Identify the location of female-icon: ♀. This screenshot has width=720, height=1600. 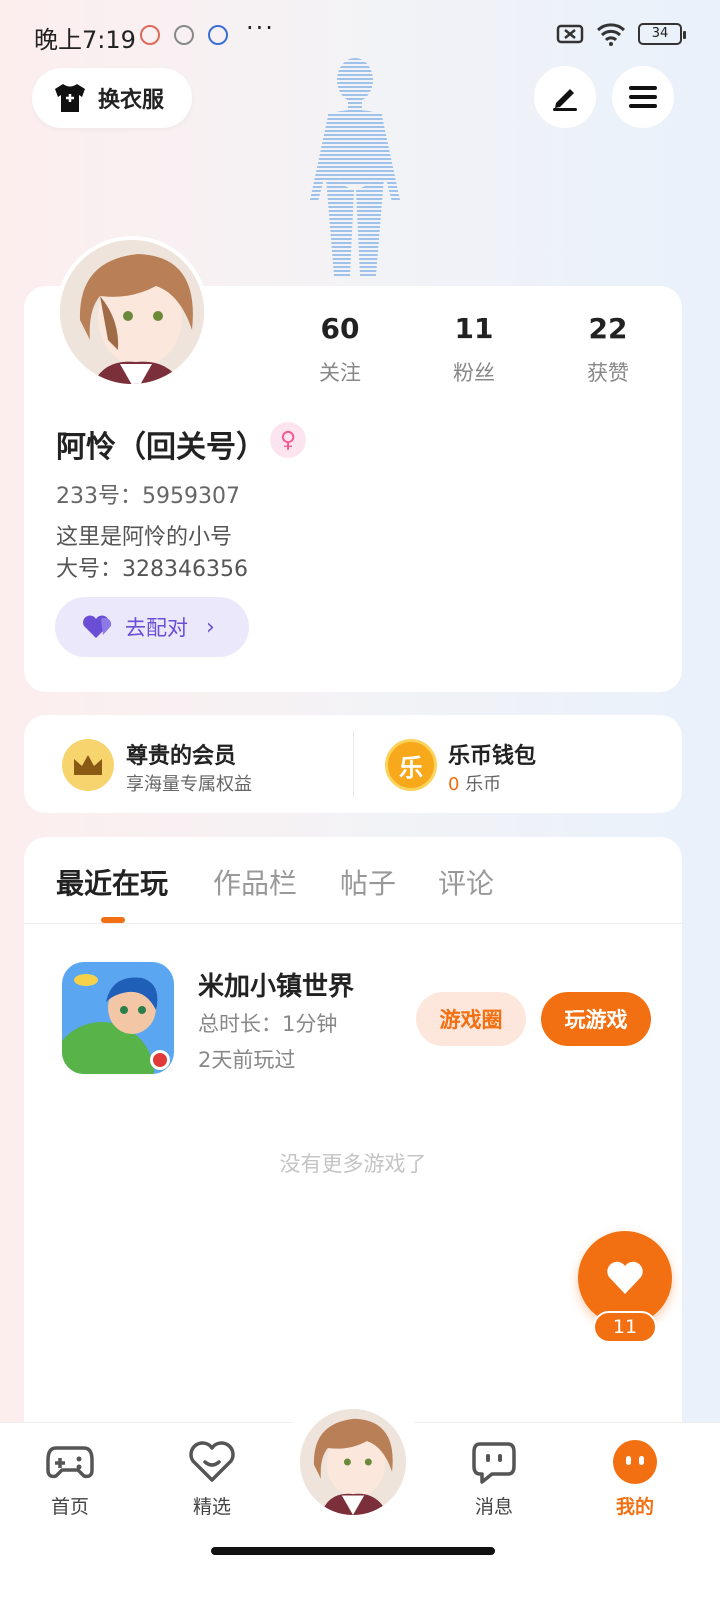
(288, 440).